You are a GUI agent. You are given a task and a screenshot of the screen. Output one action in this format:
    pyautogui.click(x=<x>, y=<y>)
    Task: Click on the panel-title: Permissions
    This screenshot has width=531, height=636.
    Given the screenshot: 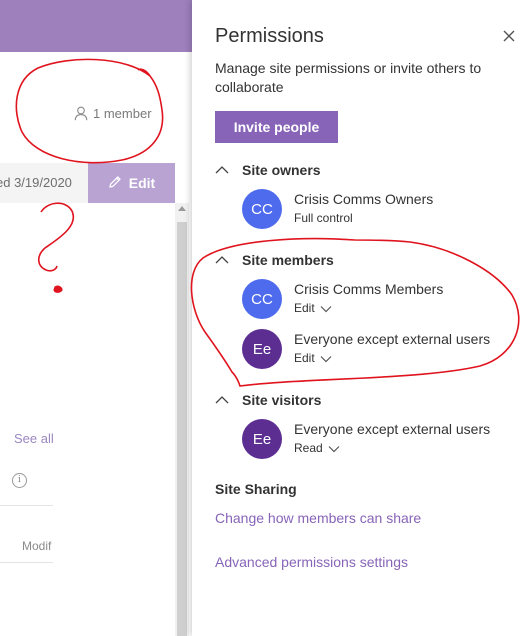 What is the action you would take?
    pyautogui.click(x=269, y=36)
    